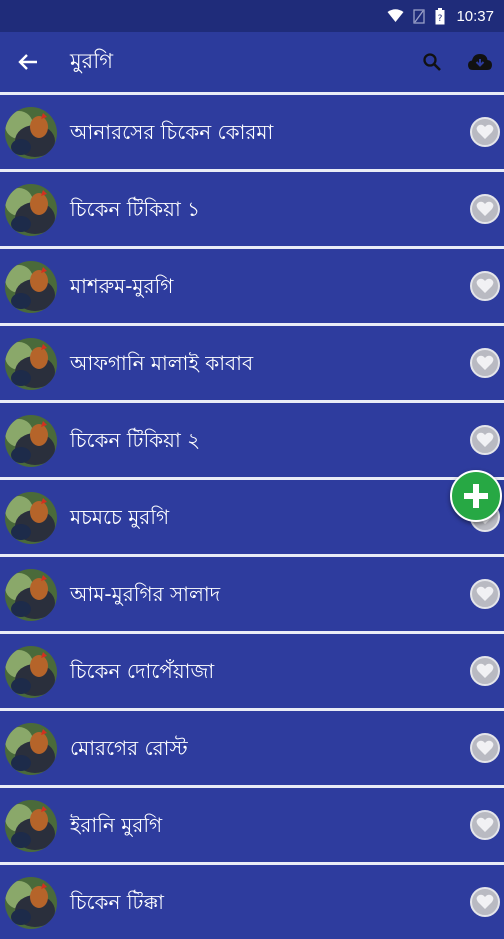  I want to click on battery-icon: ?, so click(440, 15).